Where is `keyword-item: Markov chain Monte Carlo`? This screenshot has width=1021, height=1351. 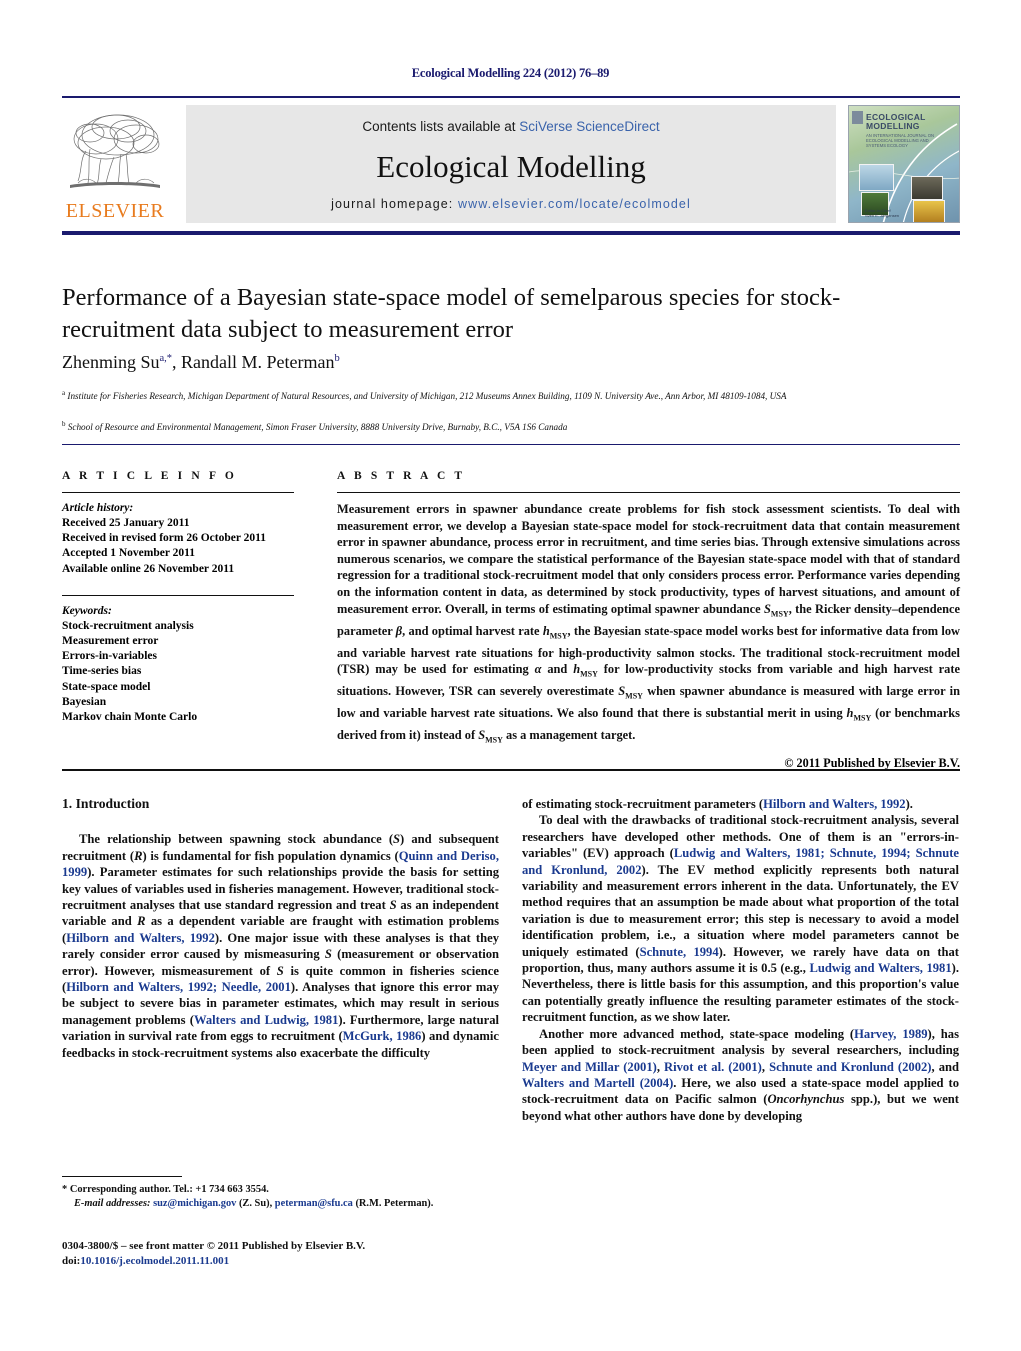
keyword-item: Markov chain Monte Carlo is located at coordinates (130, 717).